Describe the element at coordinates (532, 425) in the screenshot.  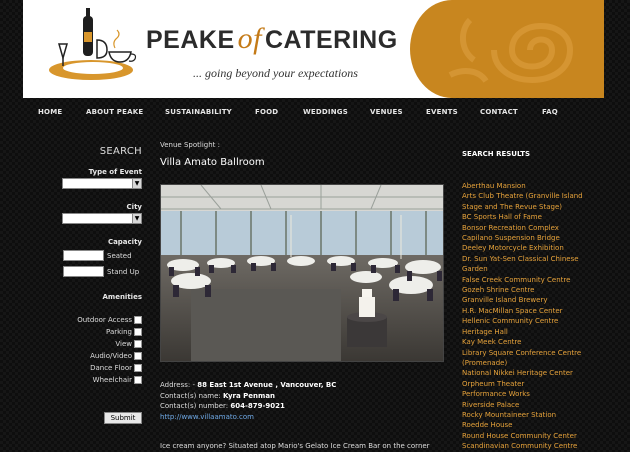
I see `result-item: Roedde House` at that location.